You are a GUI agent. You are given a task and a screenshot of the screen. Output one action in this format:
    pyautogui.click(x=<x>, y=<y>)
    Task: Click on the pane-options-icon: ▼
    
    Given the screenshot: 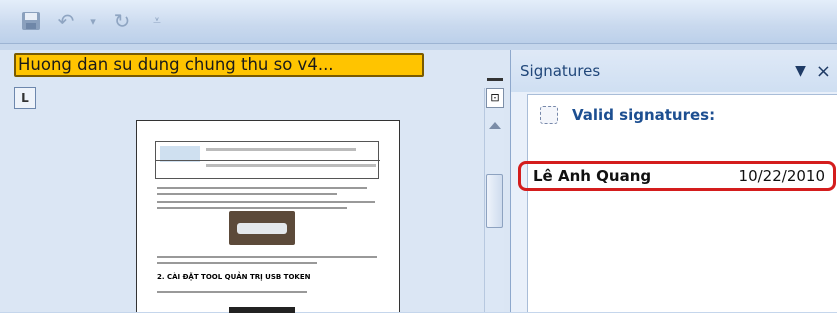 What is the action you would take?
    pyautogui.click(x=800, y=71)
    